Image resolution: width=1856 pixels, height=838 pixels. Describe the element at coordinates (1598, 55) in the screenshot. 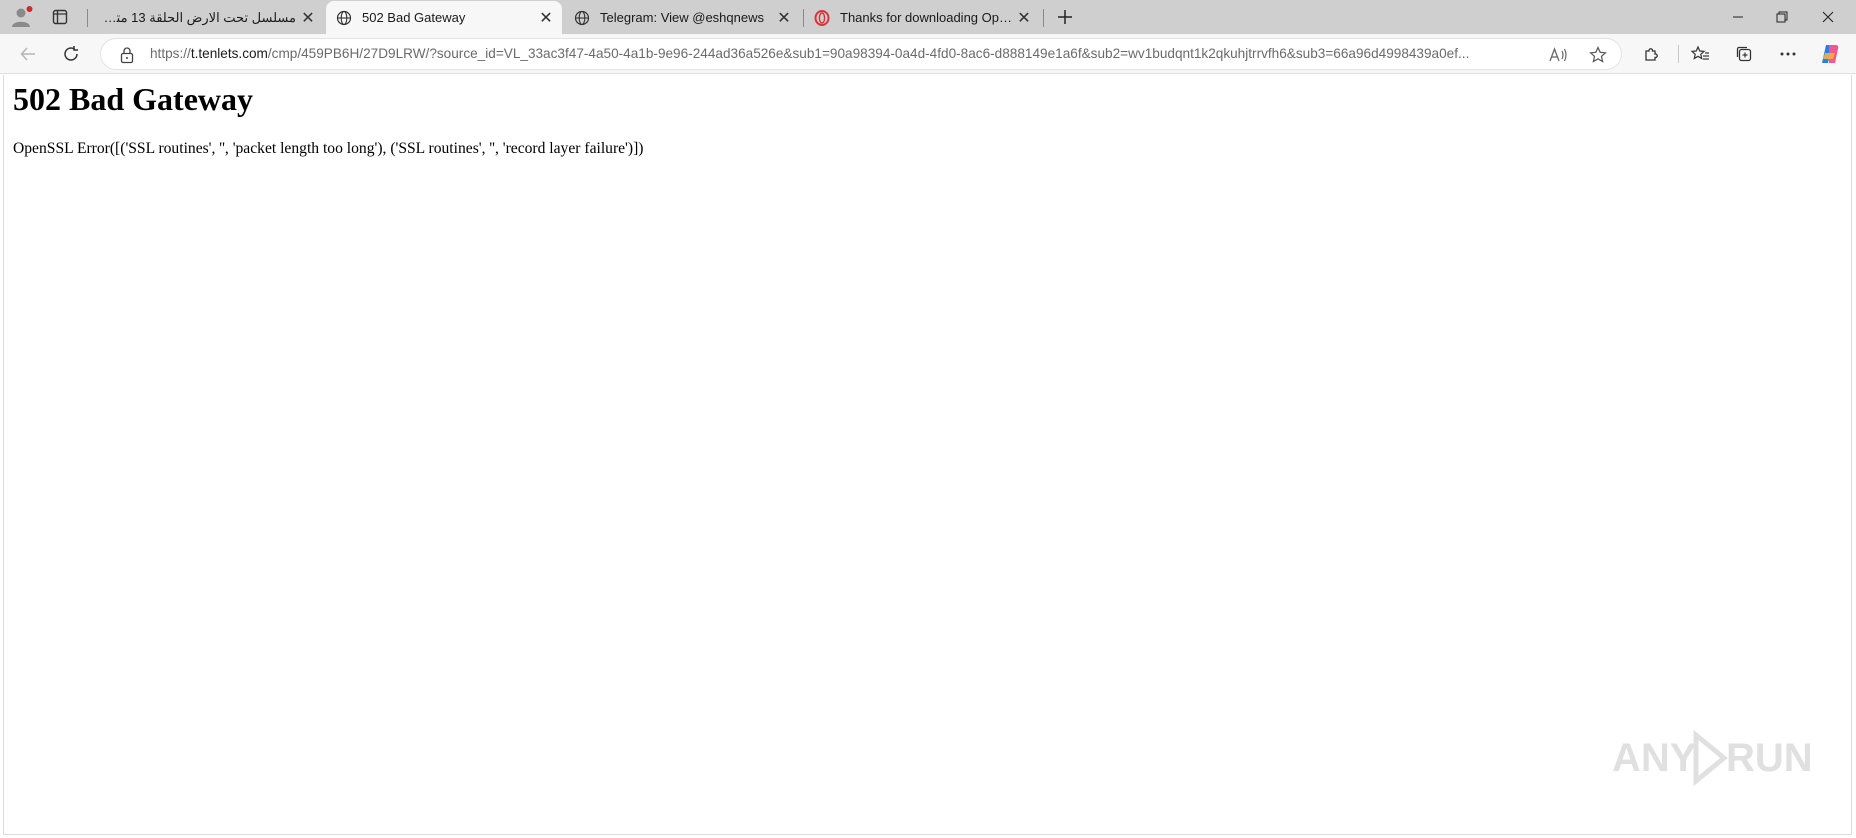

I see `favorite-star-icon` at that location.